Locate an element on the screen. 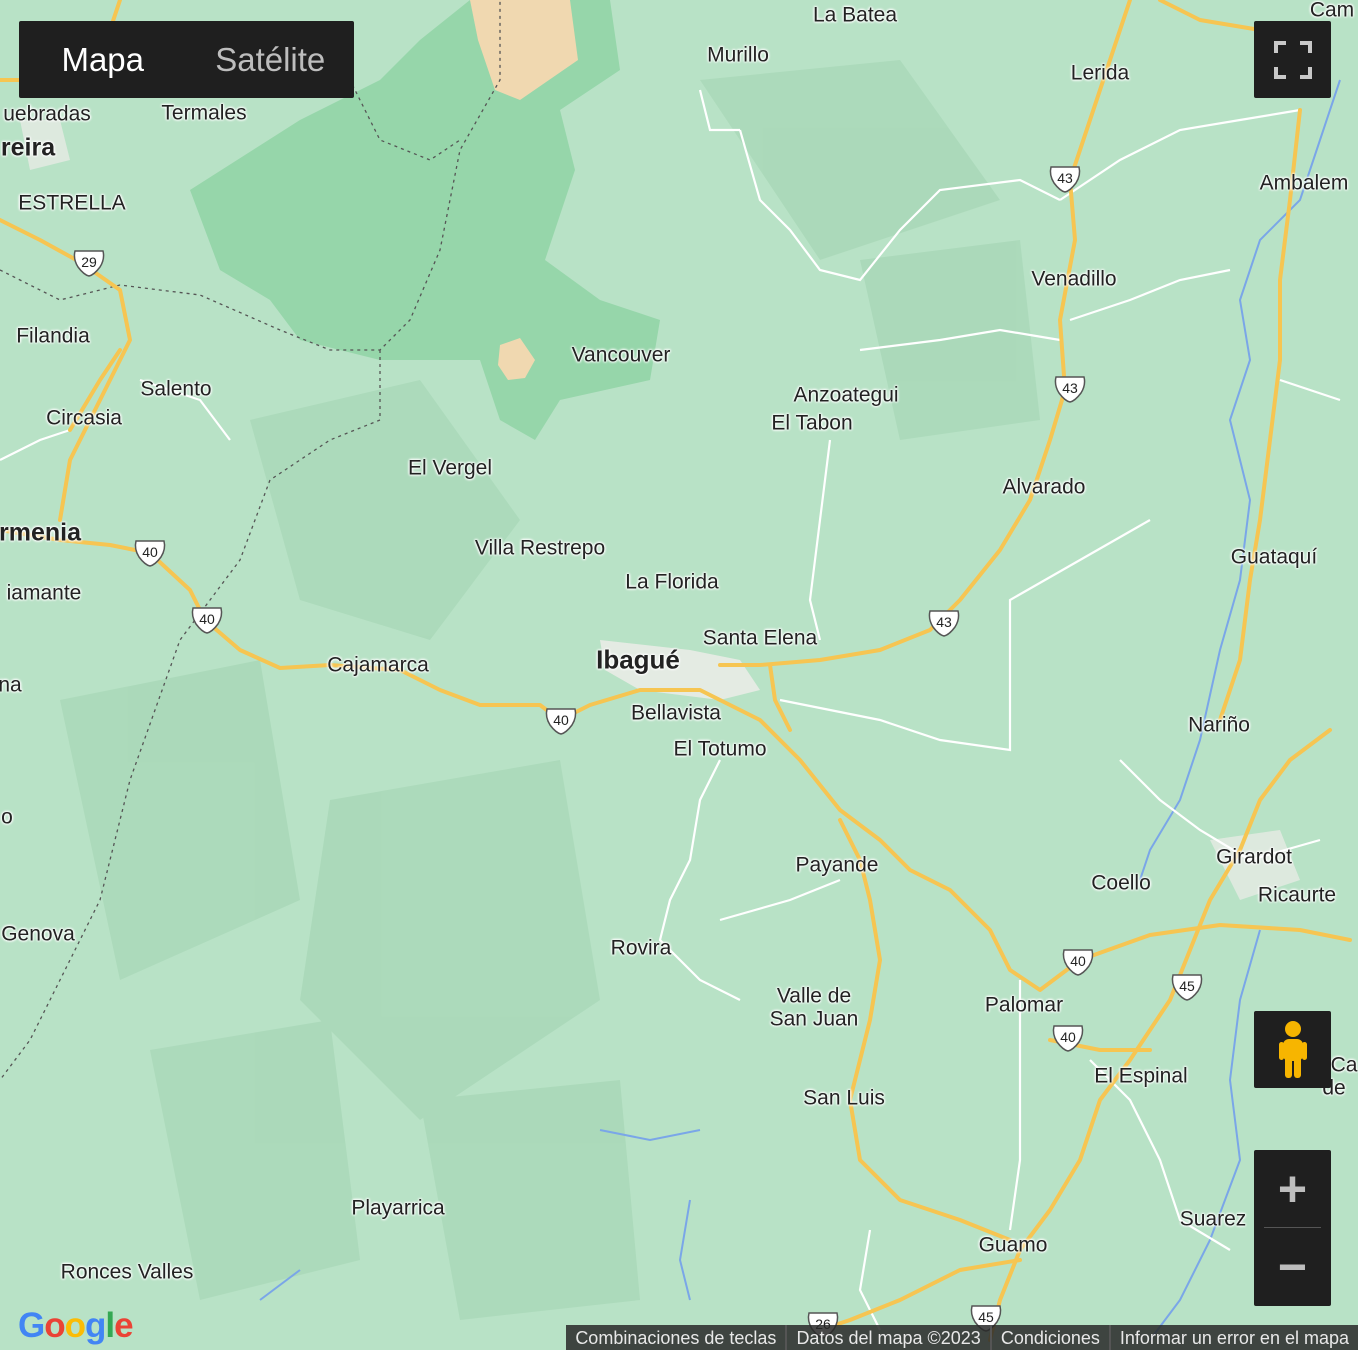  zoom-out-button: − is located at coordinates (1292, 1266).